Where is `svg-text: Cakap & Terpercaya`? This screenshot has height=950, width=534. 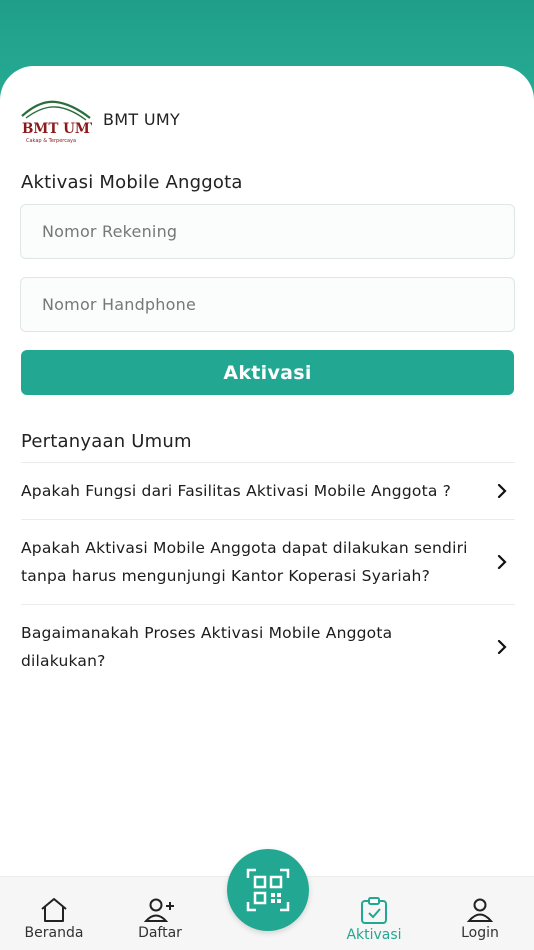 svg-text: Cakap & Terpercaya is located at coordinates (51, 141).